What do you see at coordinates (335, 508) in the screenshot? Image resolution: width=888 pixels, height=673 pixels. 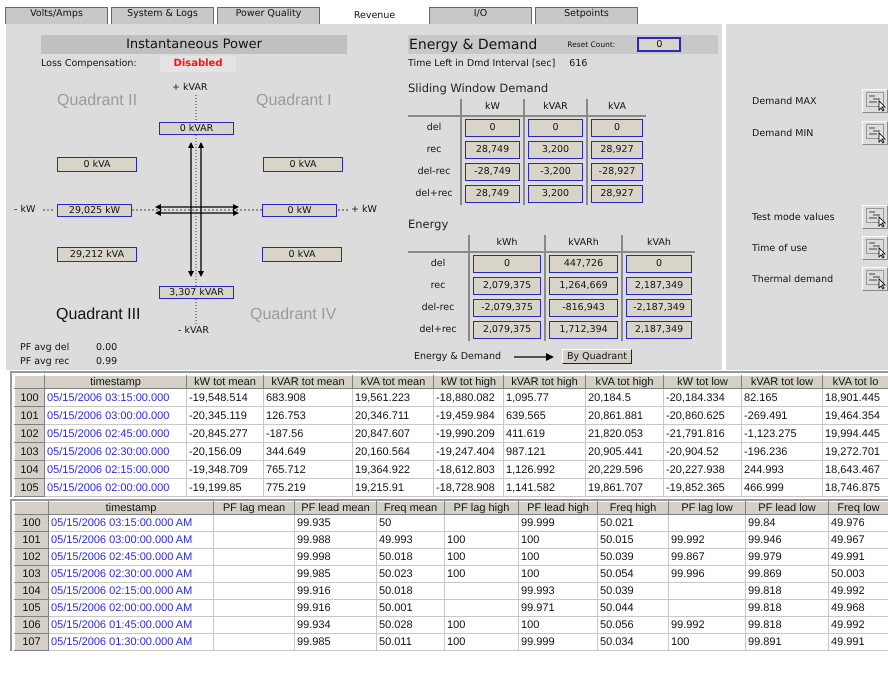 I see `column-header: PF lead mean` at bounding box center [335, 508].